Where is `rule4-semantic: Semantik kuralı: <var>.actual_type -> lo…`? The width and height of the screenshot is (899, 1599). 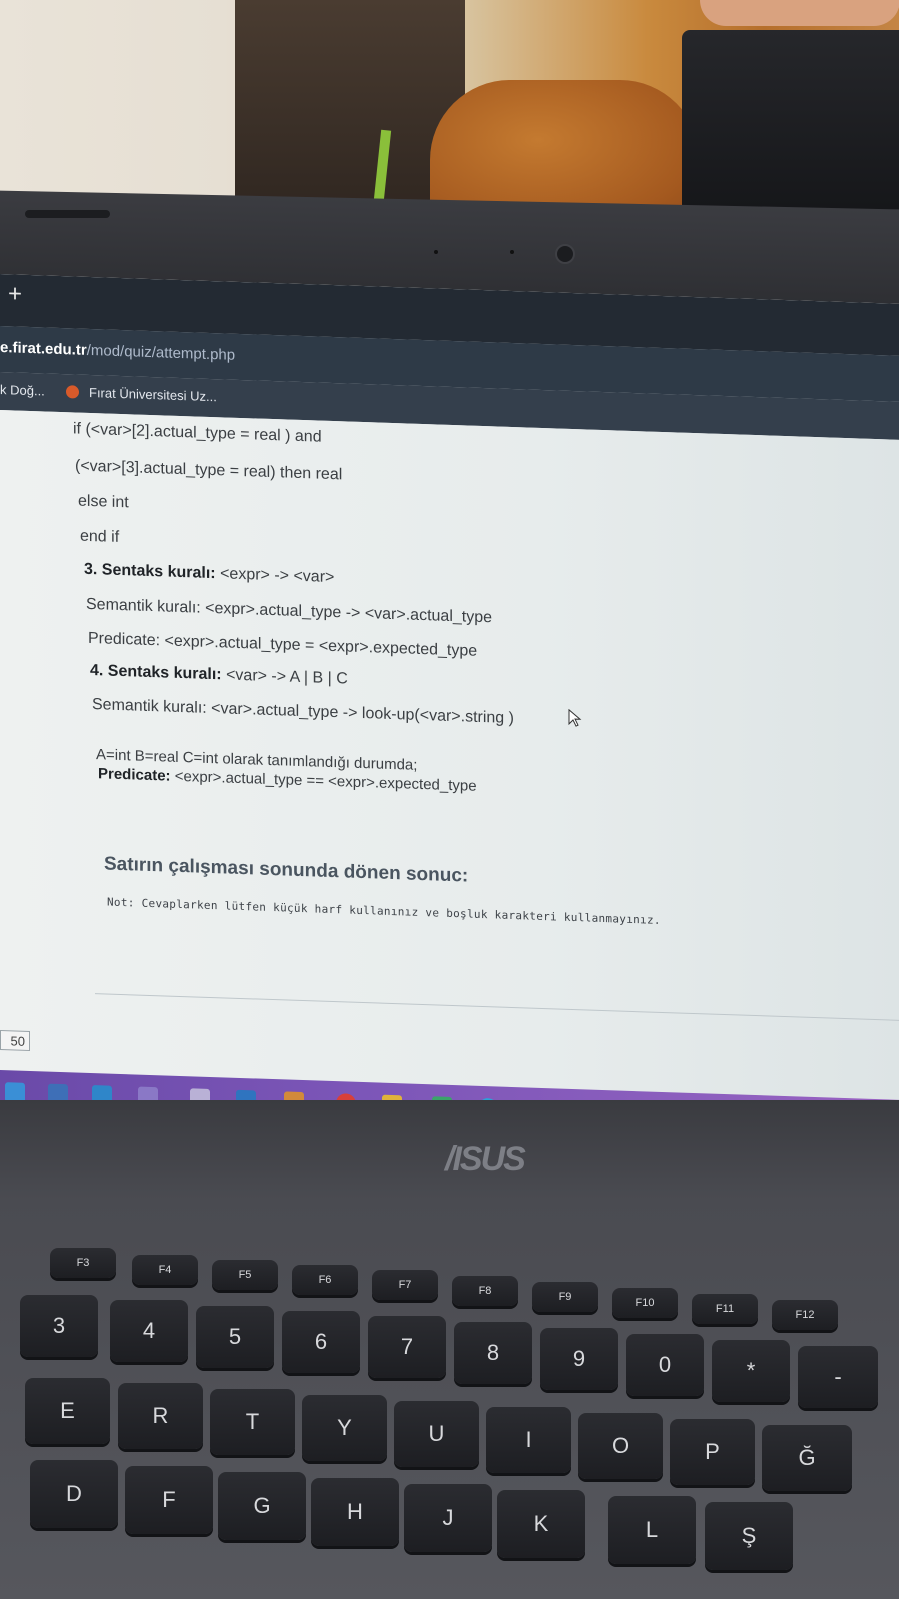 rule4-semantic: Semantik kuralı: <var>.actual_type -> lo… is located at coordinates (303, 712).